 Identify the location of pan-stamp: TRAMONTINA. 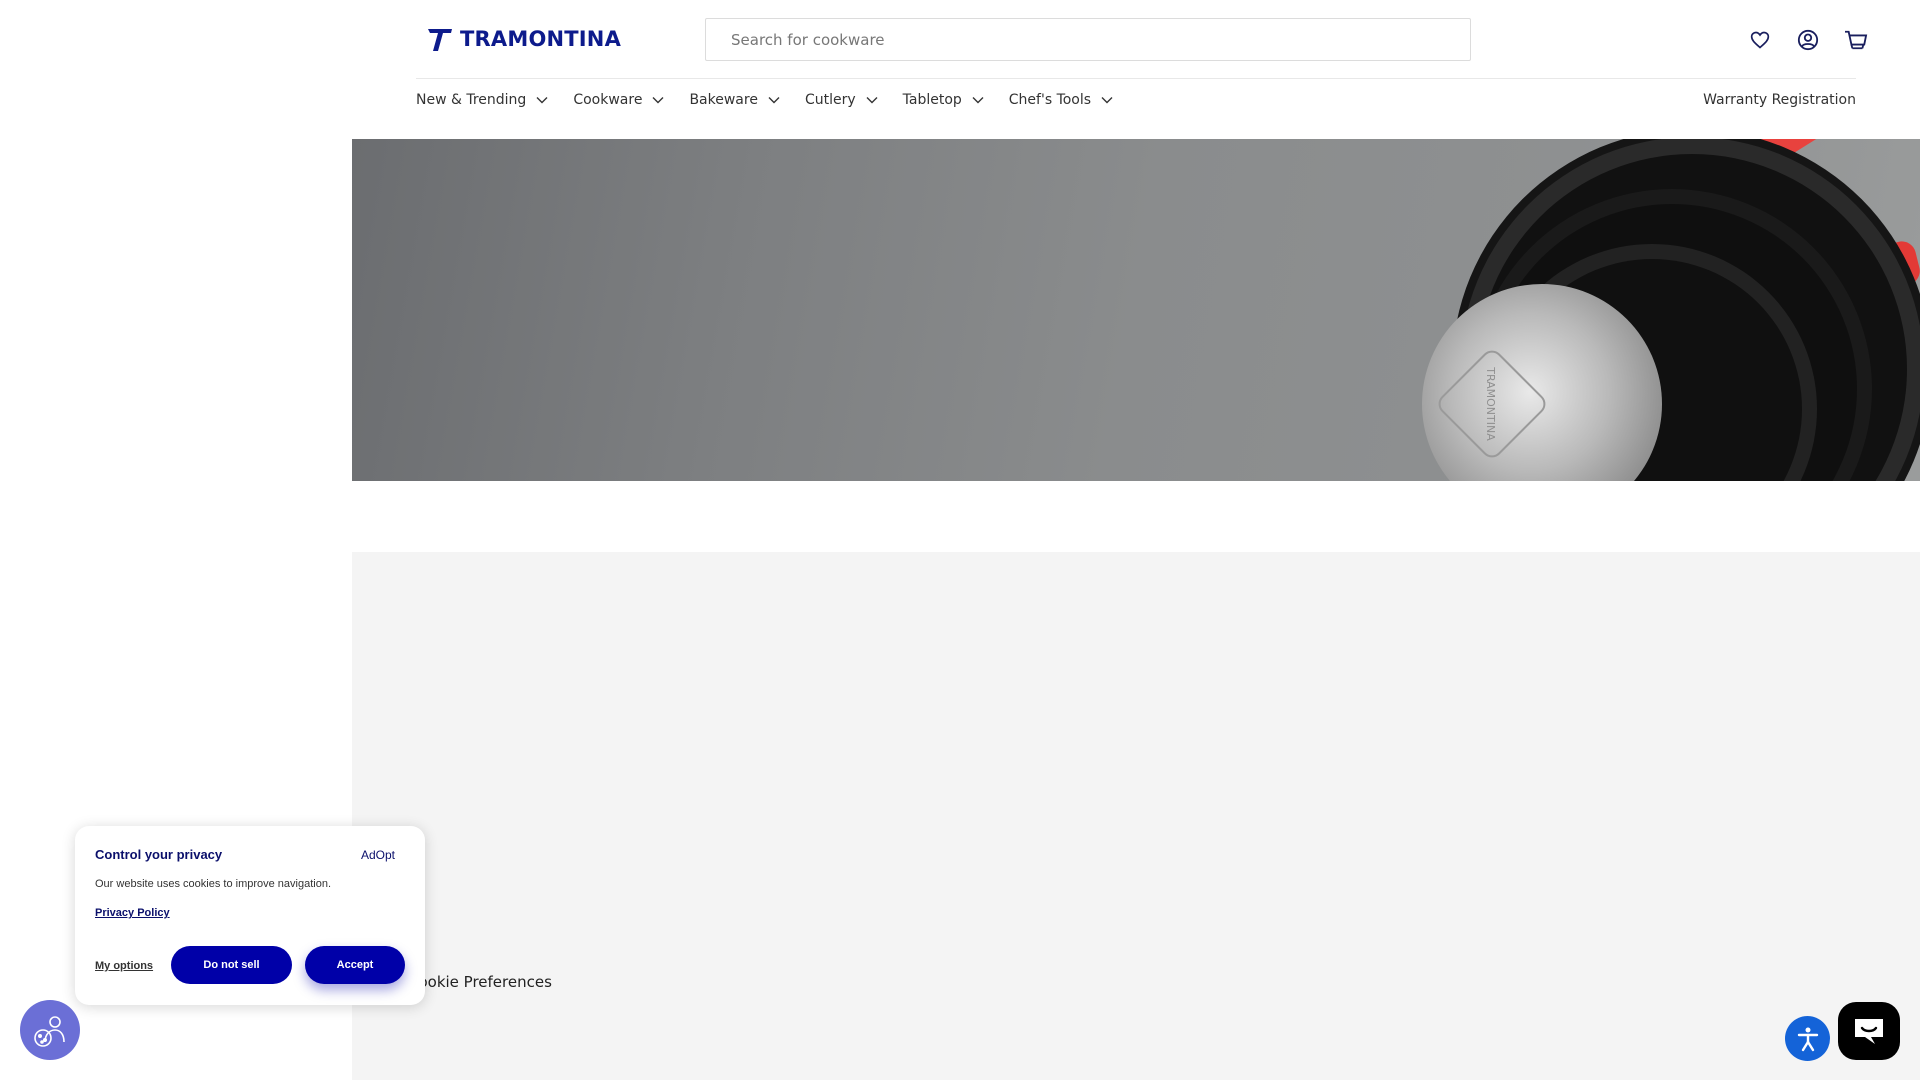
(1490, 403).